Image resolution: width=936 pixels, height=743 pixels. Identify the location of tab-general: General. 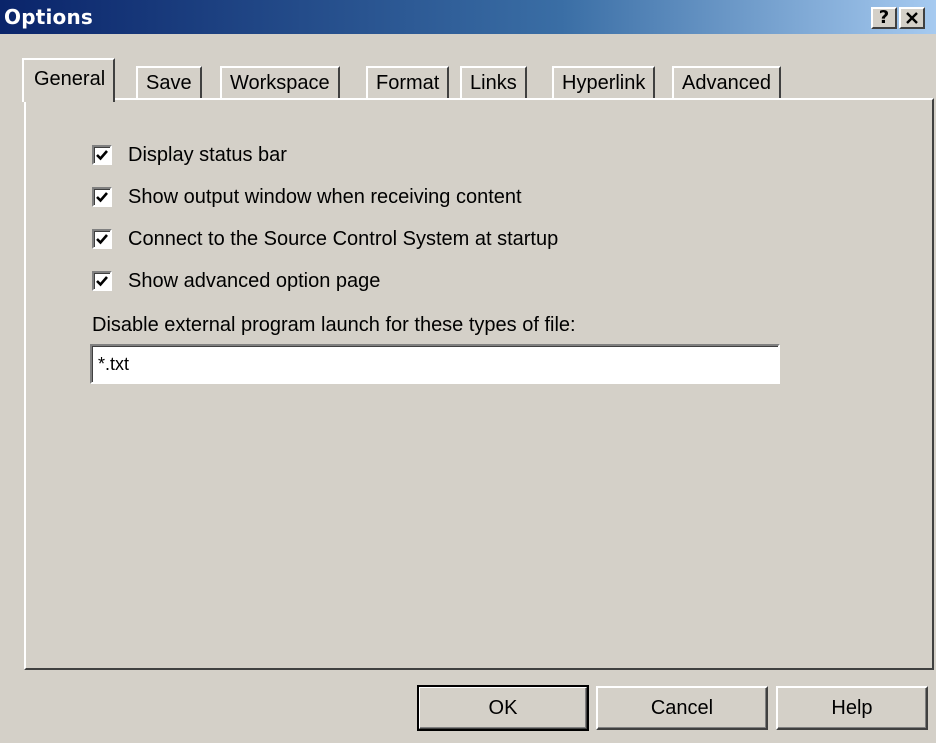
(69, 80).